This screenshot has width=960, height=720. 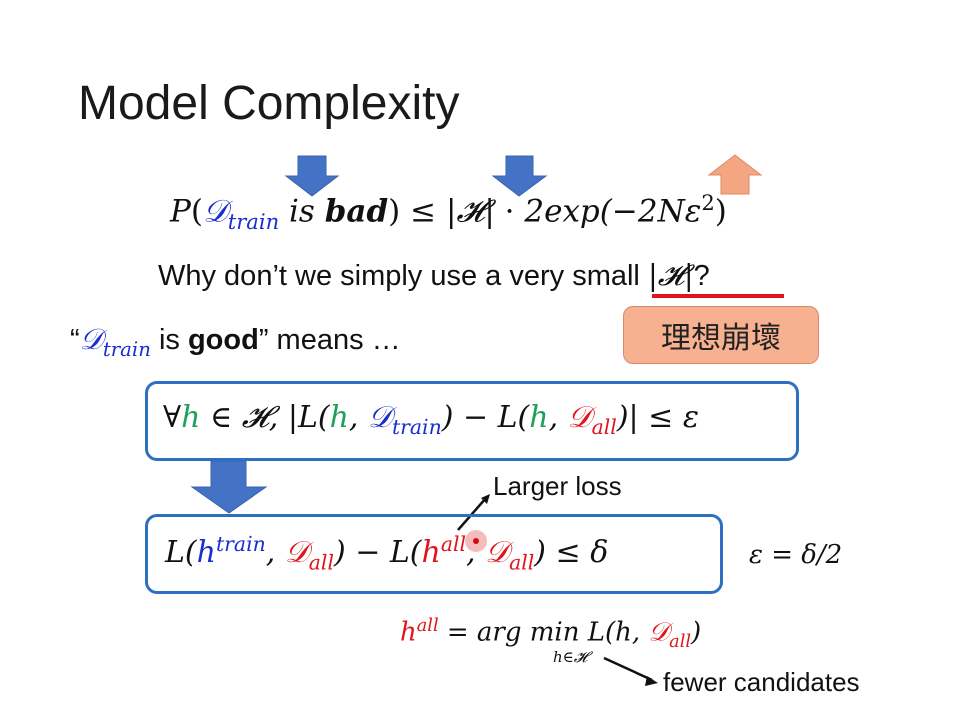 What do you see at coordinates (735, 174) in the screenshot?
I see `up-arrow-icon` at bounding box center [735, 174].